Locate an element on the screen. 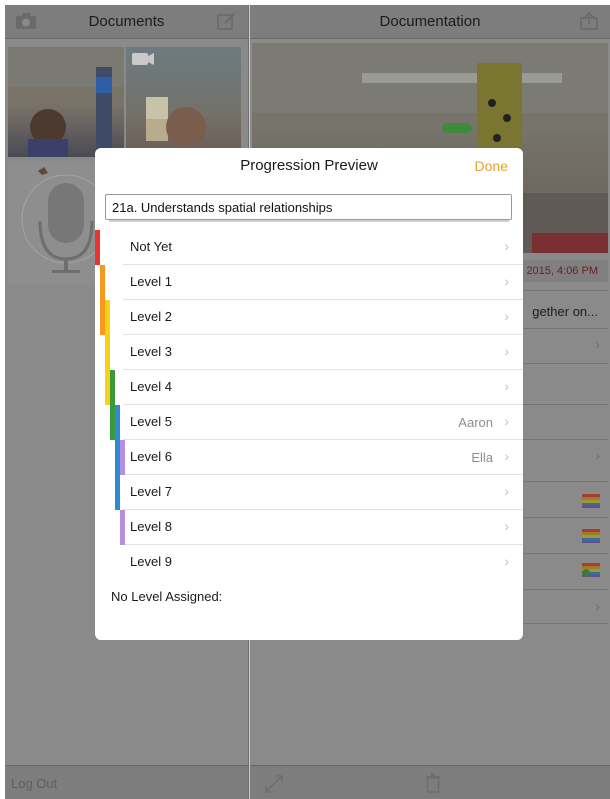  level-label: Level 5 is located at coordinates (151, 421).